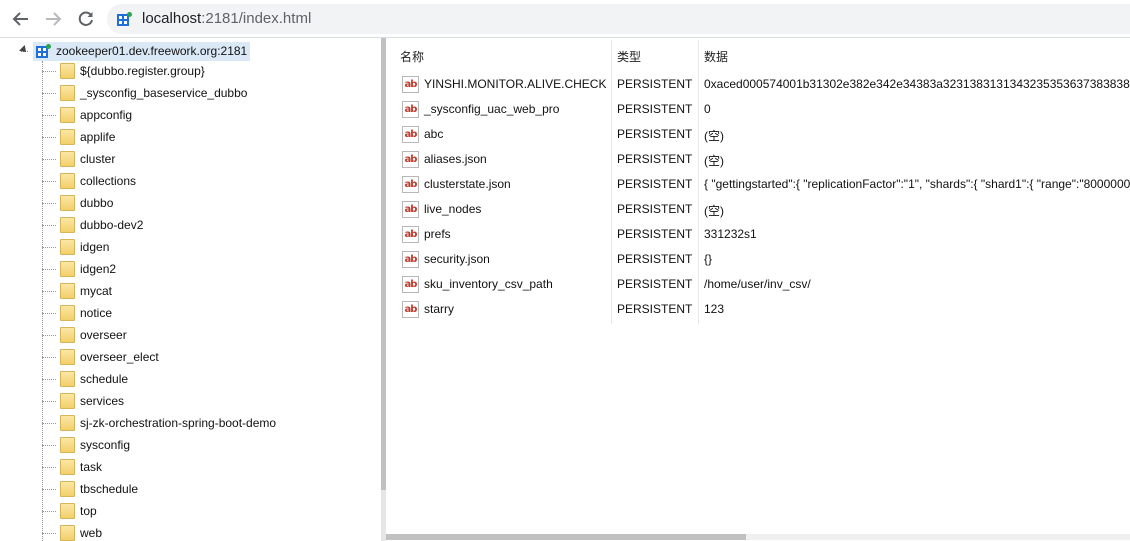 This screenshot has width=1130, height=541. Describe the element at coordinates (98, 159) in the screenshot. I see `tree-item-label: cluster` at that location.